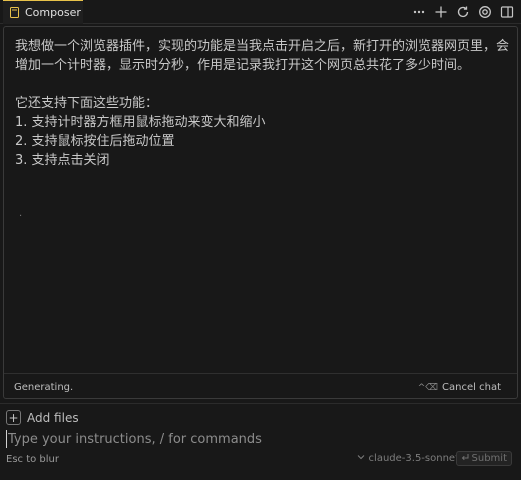 This screenshot has height=480, width=521. I want to click on feature-item: 3. 支持点击关闭, so click(62, 160).